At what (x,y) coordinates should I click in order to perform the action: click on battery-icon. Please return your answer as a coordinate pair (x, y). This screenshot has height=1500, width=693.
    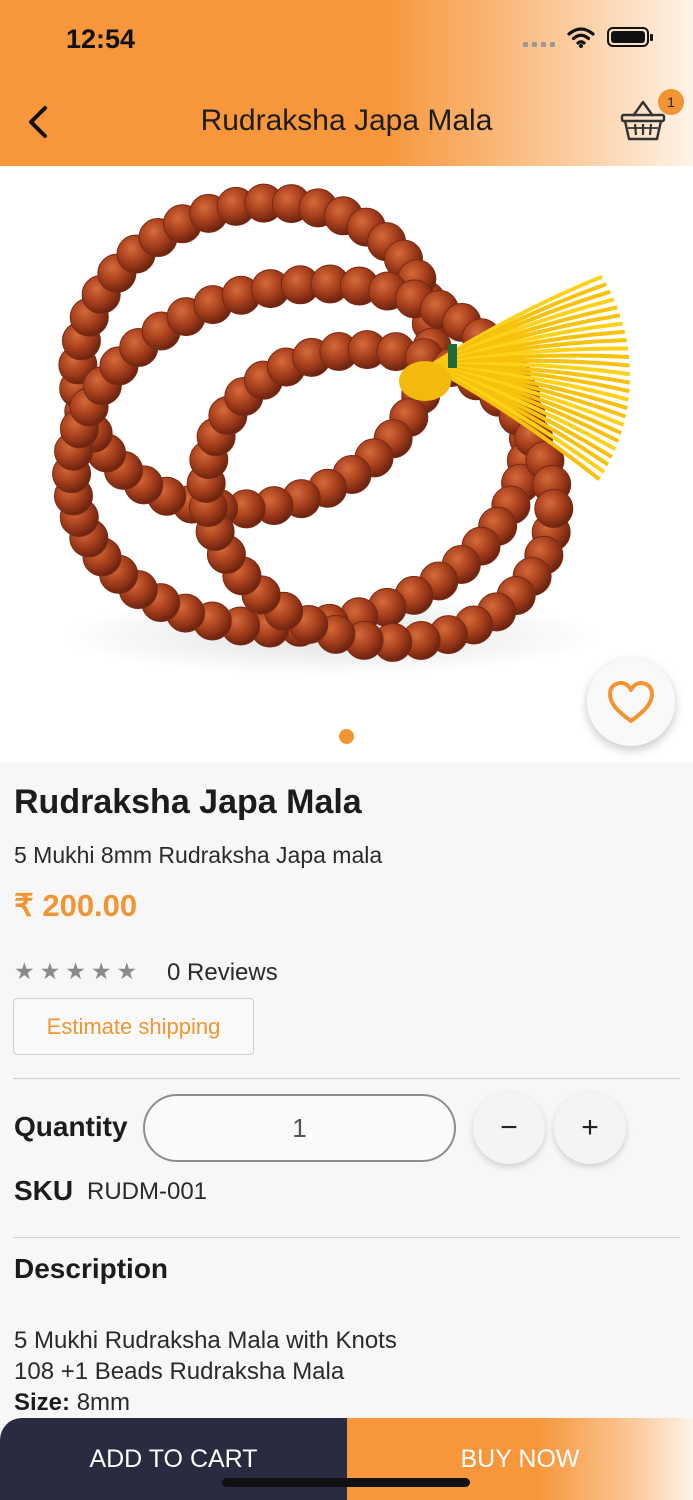
    Looking at the image, I should click on (630, 37).